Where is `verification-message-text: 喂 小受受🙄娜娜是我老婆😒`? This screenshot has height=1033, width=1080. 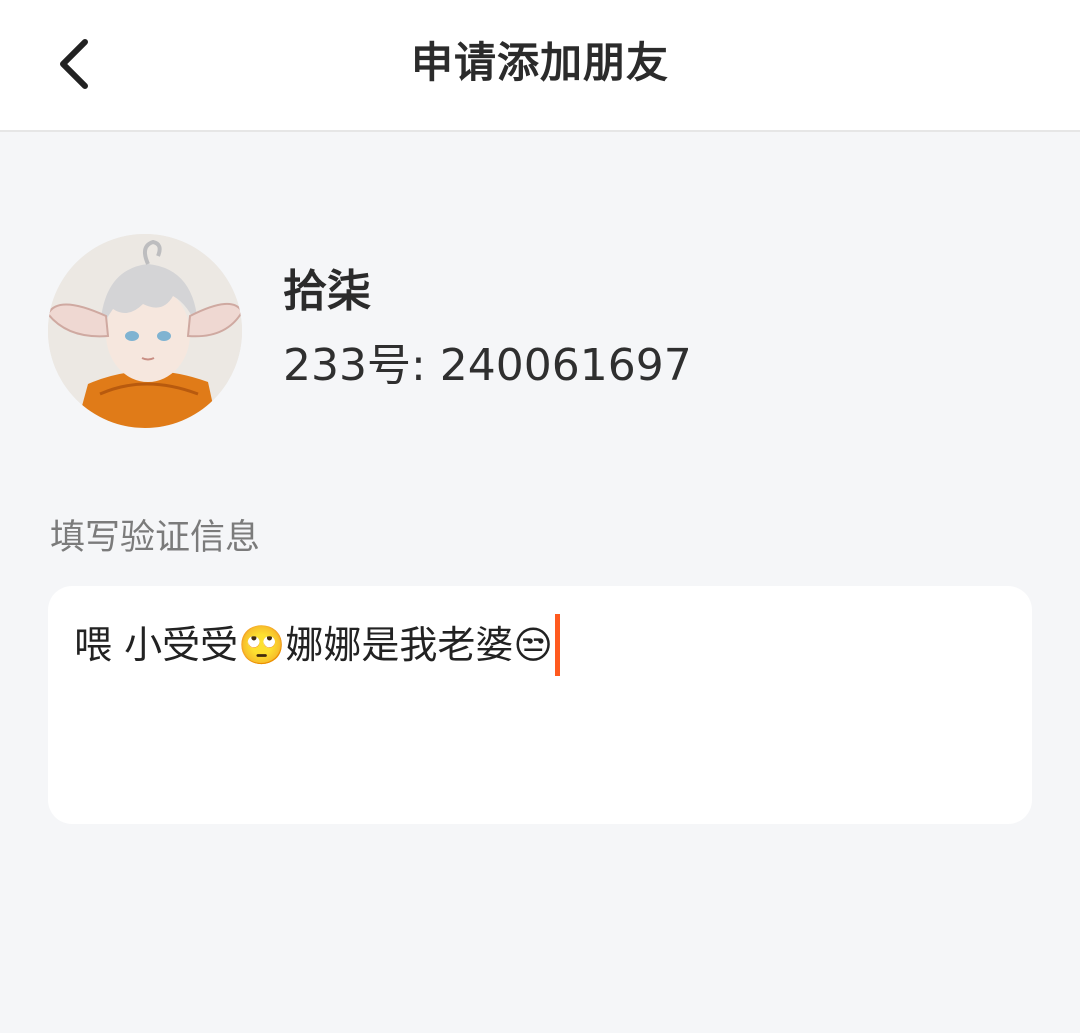
verification-message-text: 喂 小受受🙄娜娜是我老婆😒 is located at coordinates (317, 645).